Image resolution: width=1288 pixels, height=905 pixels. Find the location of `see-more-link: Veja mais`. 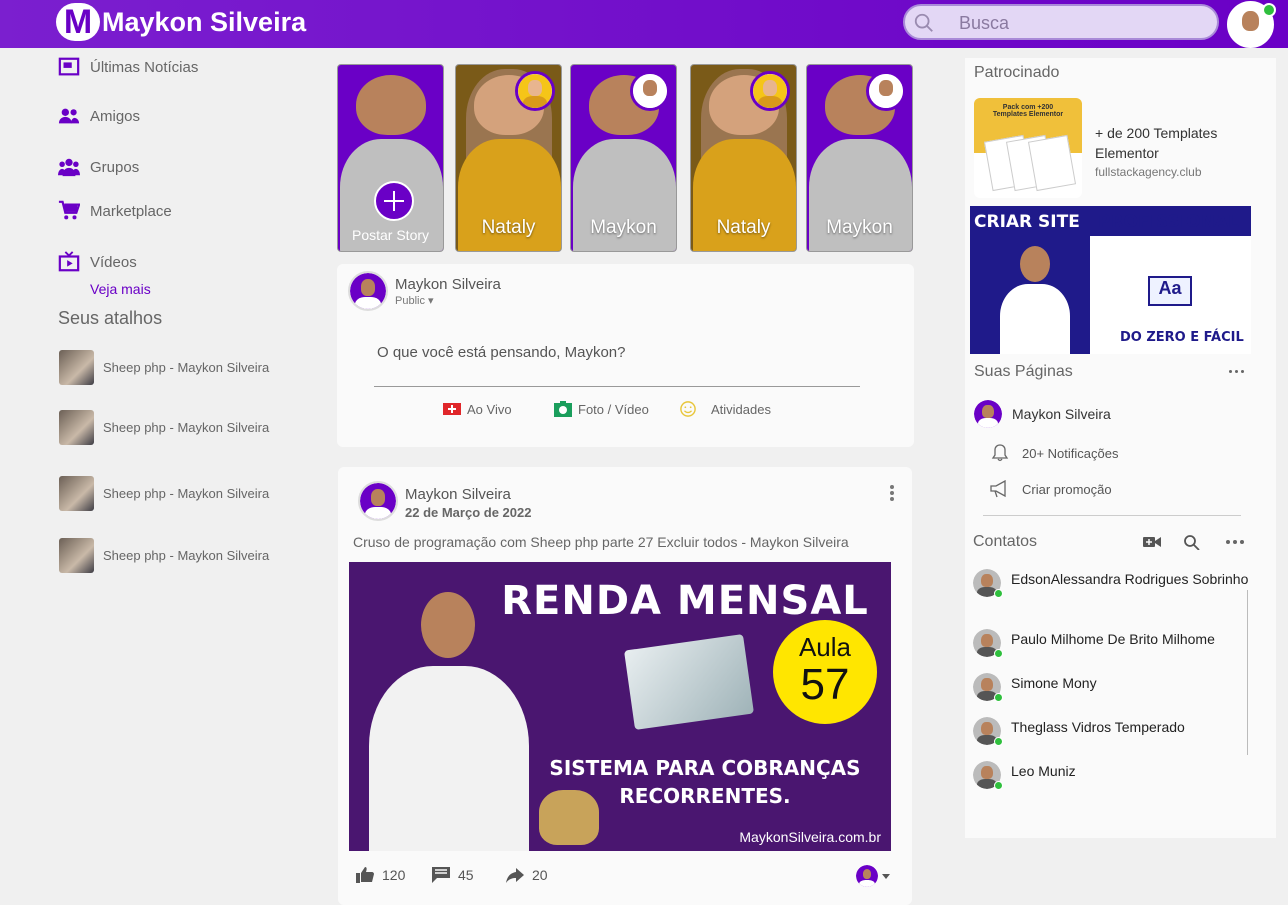

see-more-link: Veja mais is located at coordinates (120, 289).